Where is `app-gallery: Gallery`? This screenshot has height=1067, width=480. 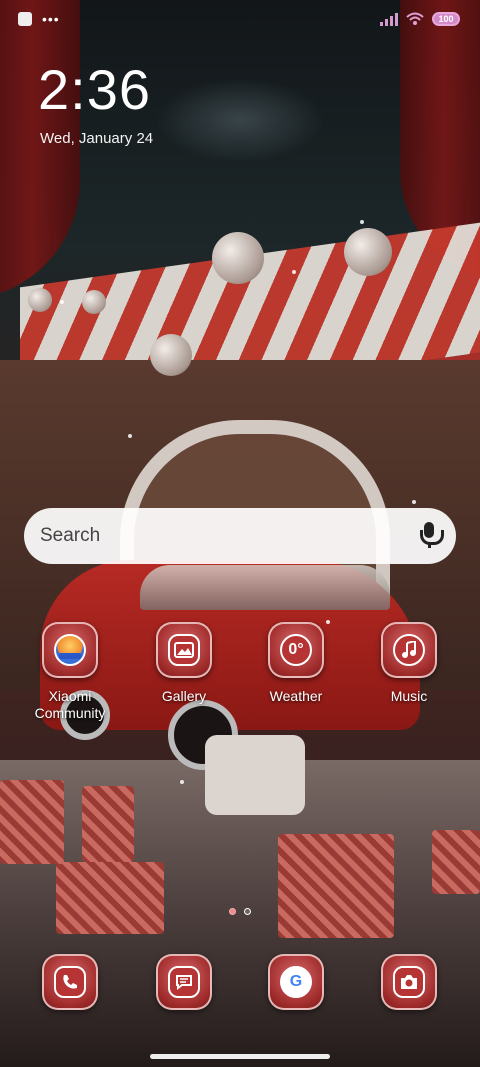
app-gallery: Gallery is located at coordinates (184, 663).